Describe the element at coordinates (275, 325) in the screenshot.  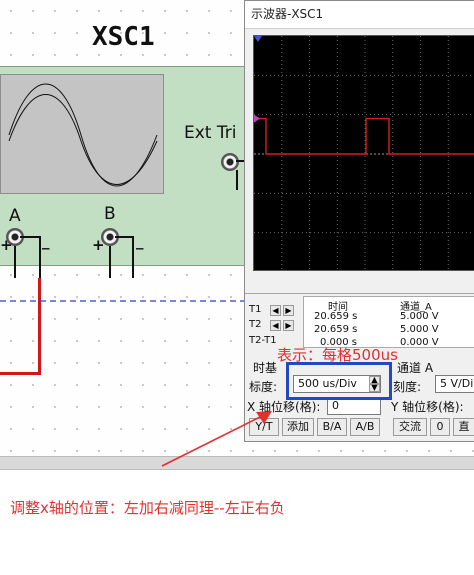
I see `t2-left-button: ◀` at that location.